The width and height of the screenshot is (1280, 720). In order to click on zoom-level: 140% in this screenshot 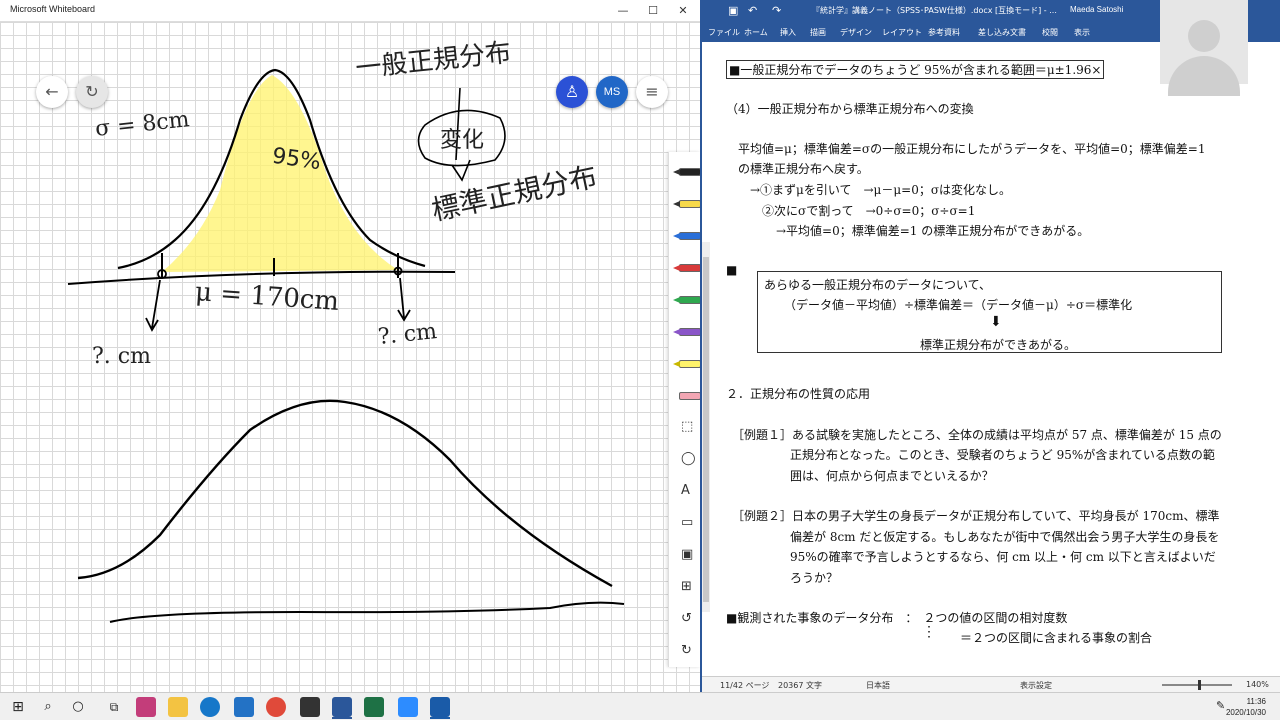, I will do `click(1257, 684)`.